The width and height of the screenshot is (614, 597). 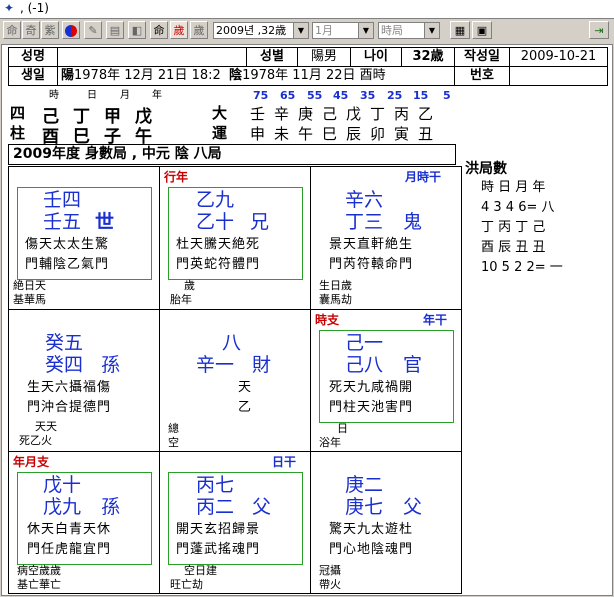 I want to click on palace-earth-stem: 己八, so click(x=364, y=365).